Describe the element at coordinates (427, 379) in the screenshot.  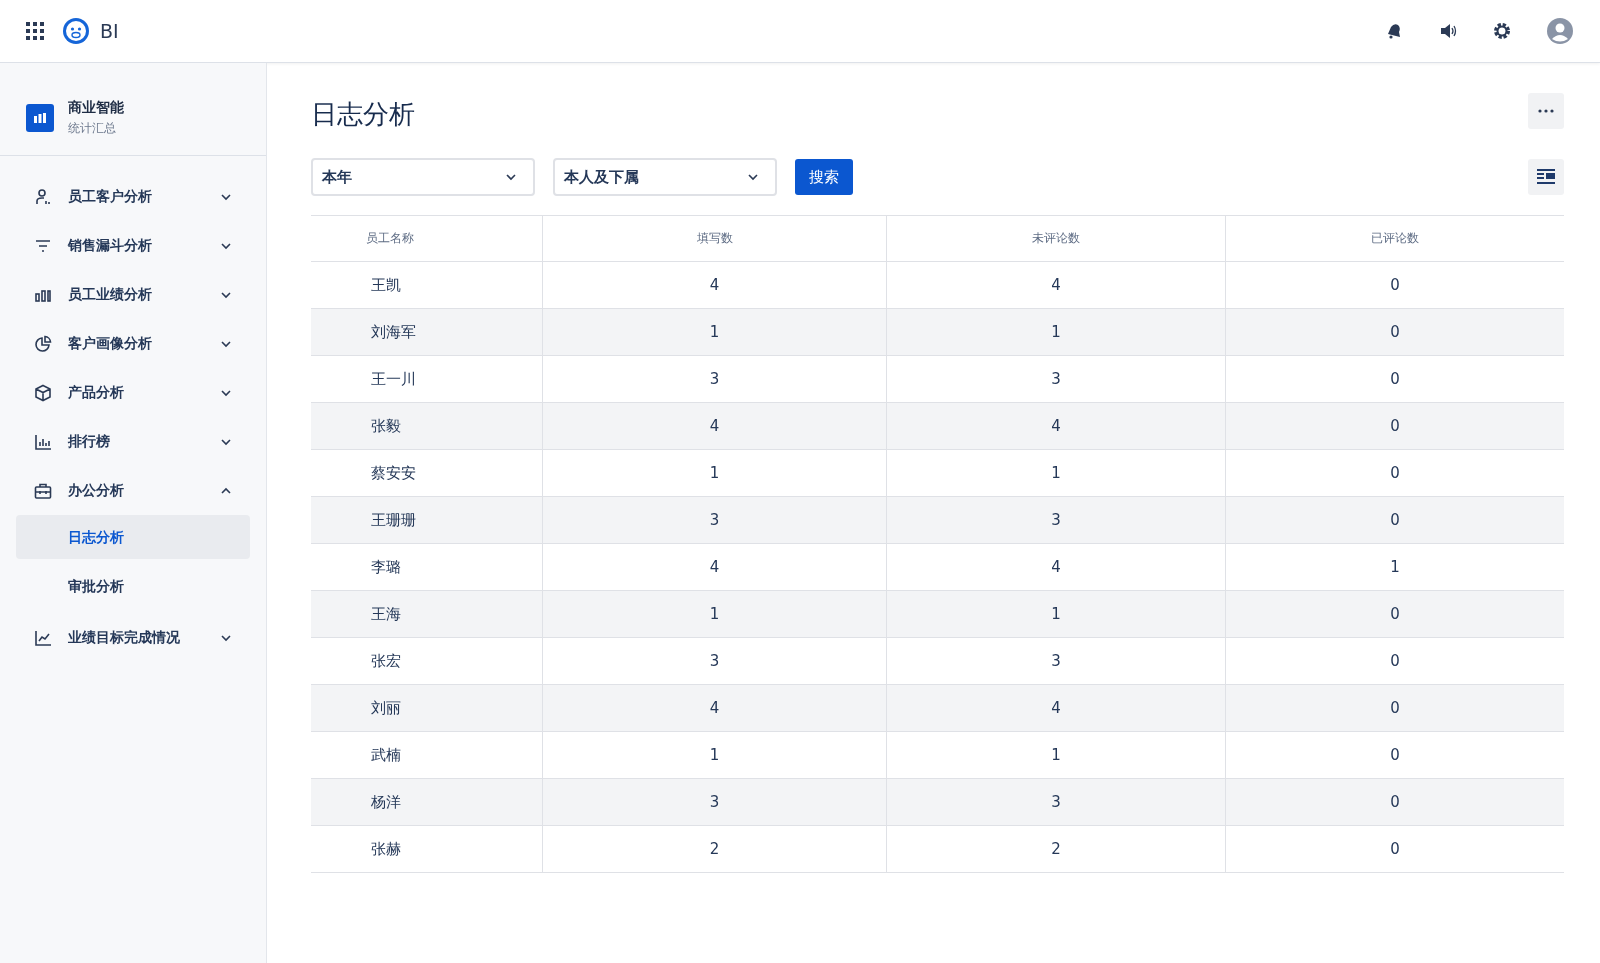
I see `table-cell: 王一川` at that location.